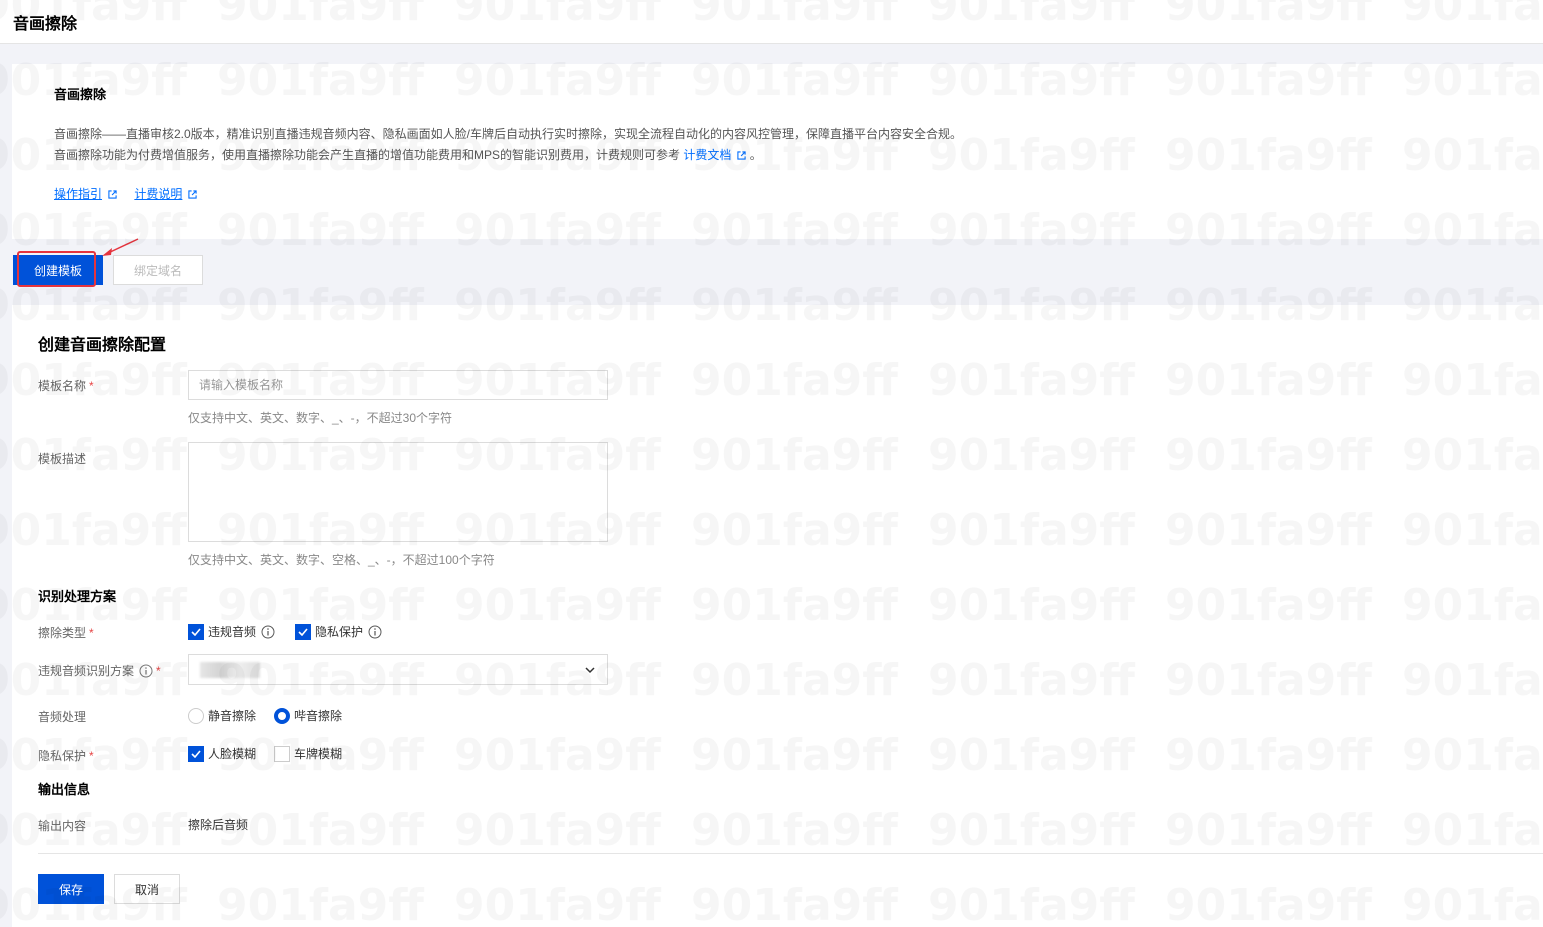  Describe the element at coordinates (398, 669) in the screenshot. I see `audio-scheme-select` at that location.